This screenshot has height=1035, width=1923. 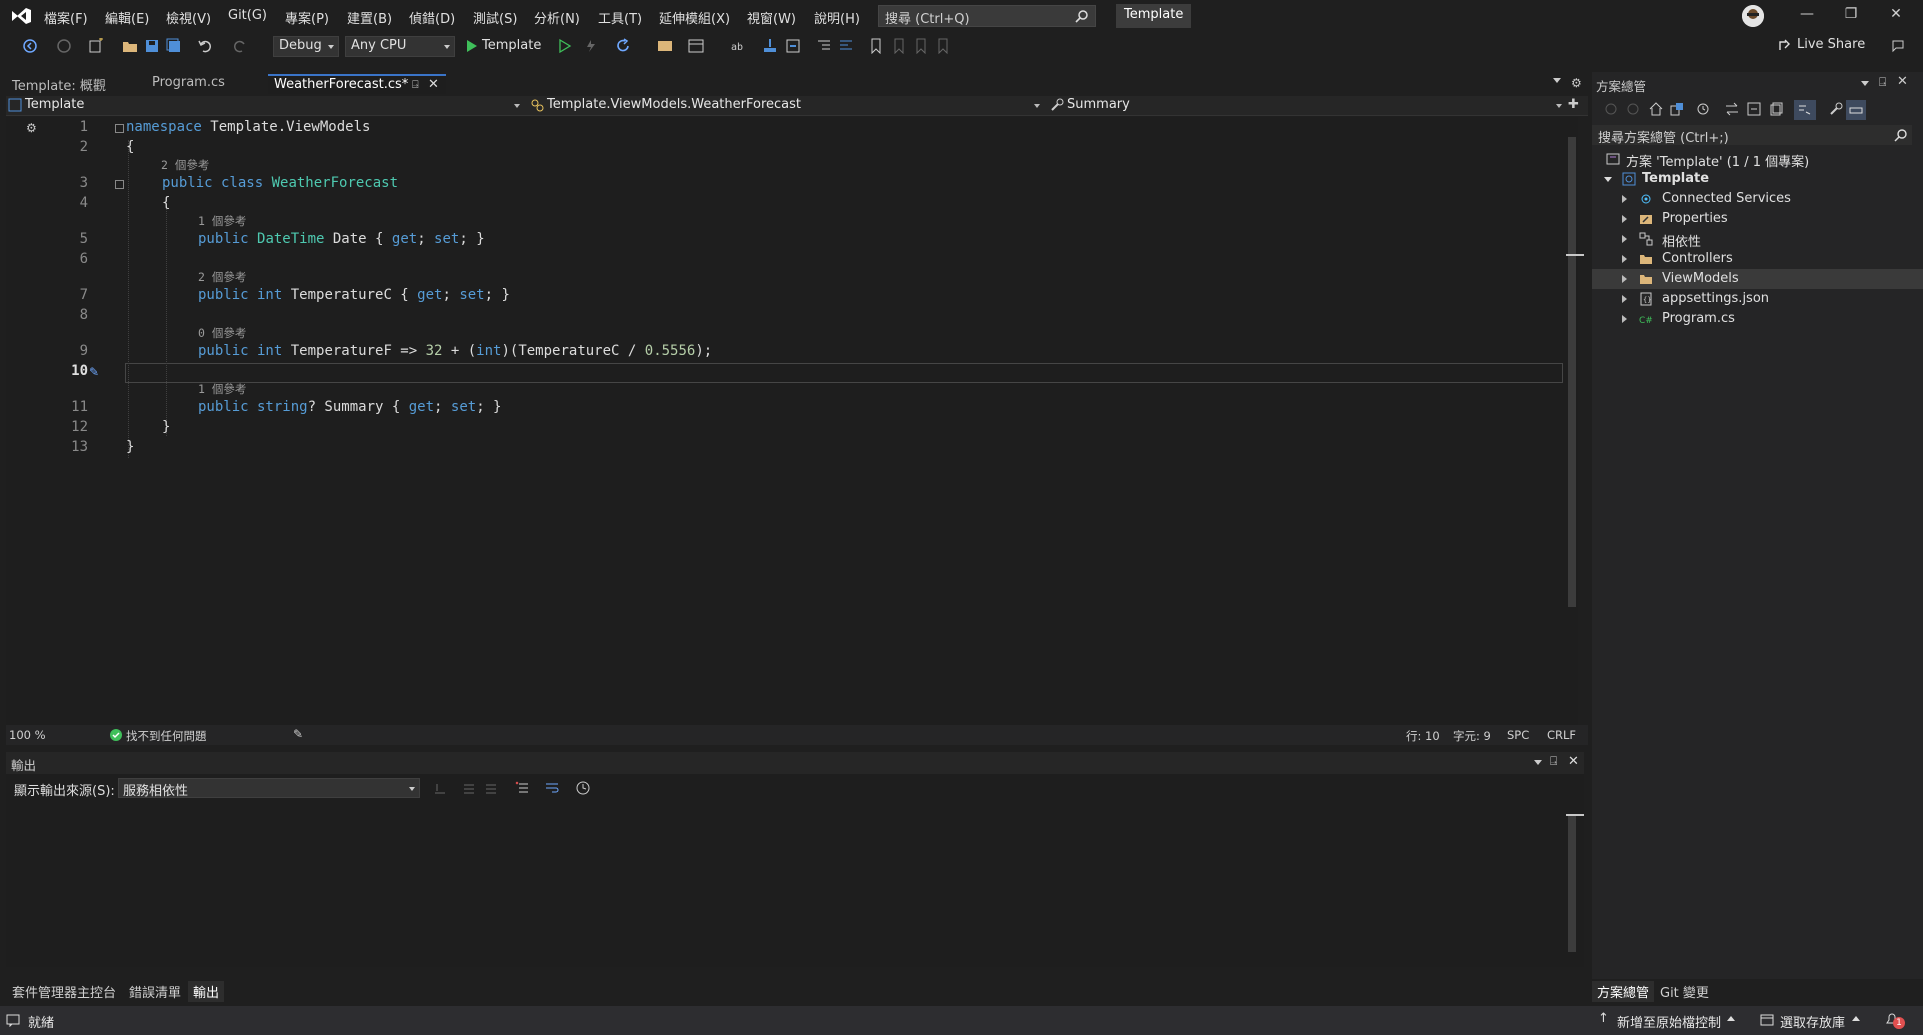 I want to click on select-repository-button: 選取存放庫, so click(x=1812, y=1021).